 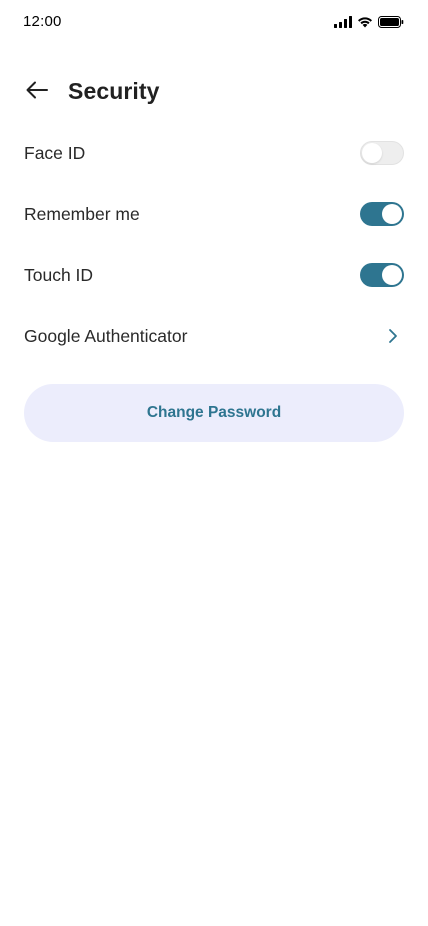 I want to click on face-id-toggle, so click(x=382, y=153).